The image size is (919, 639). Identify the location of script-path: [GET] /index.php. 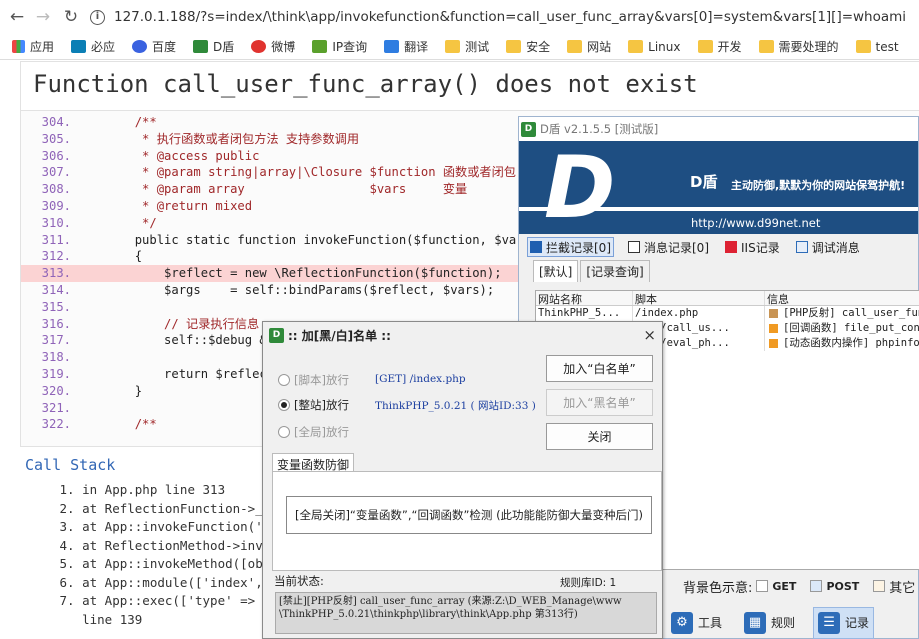
(420, 379).